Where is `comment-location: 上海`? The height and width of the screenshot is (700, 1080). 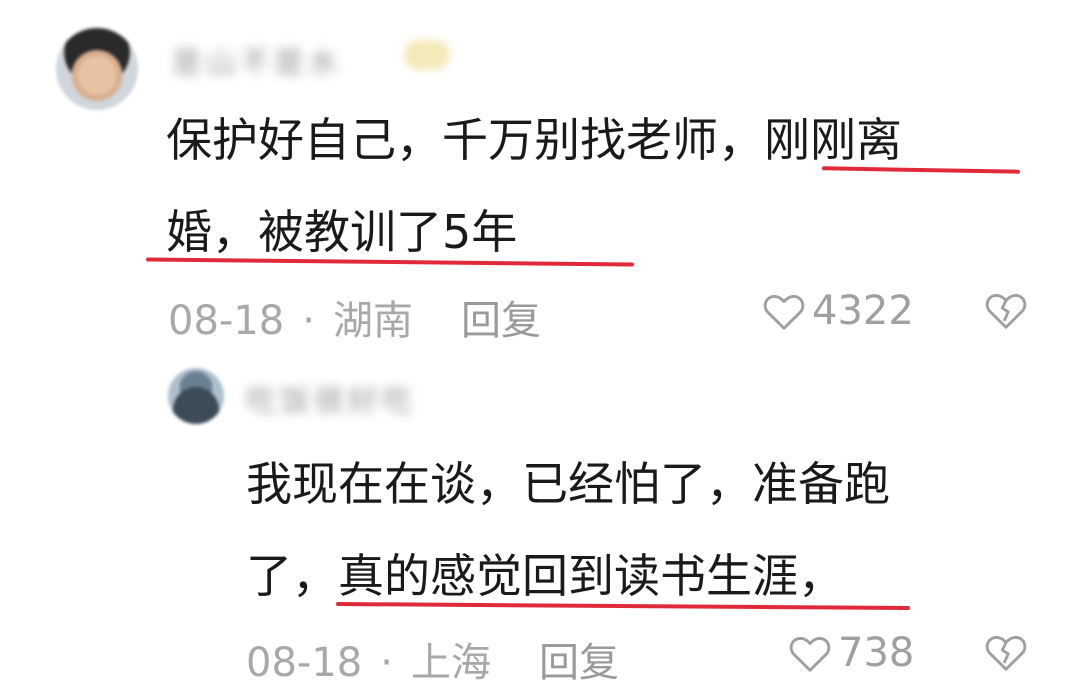 comment-location: 上海 is located at coordinates (450, 663).